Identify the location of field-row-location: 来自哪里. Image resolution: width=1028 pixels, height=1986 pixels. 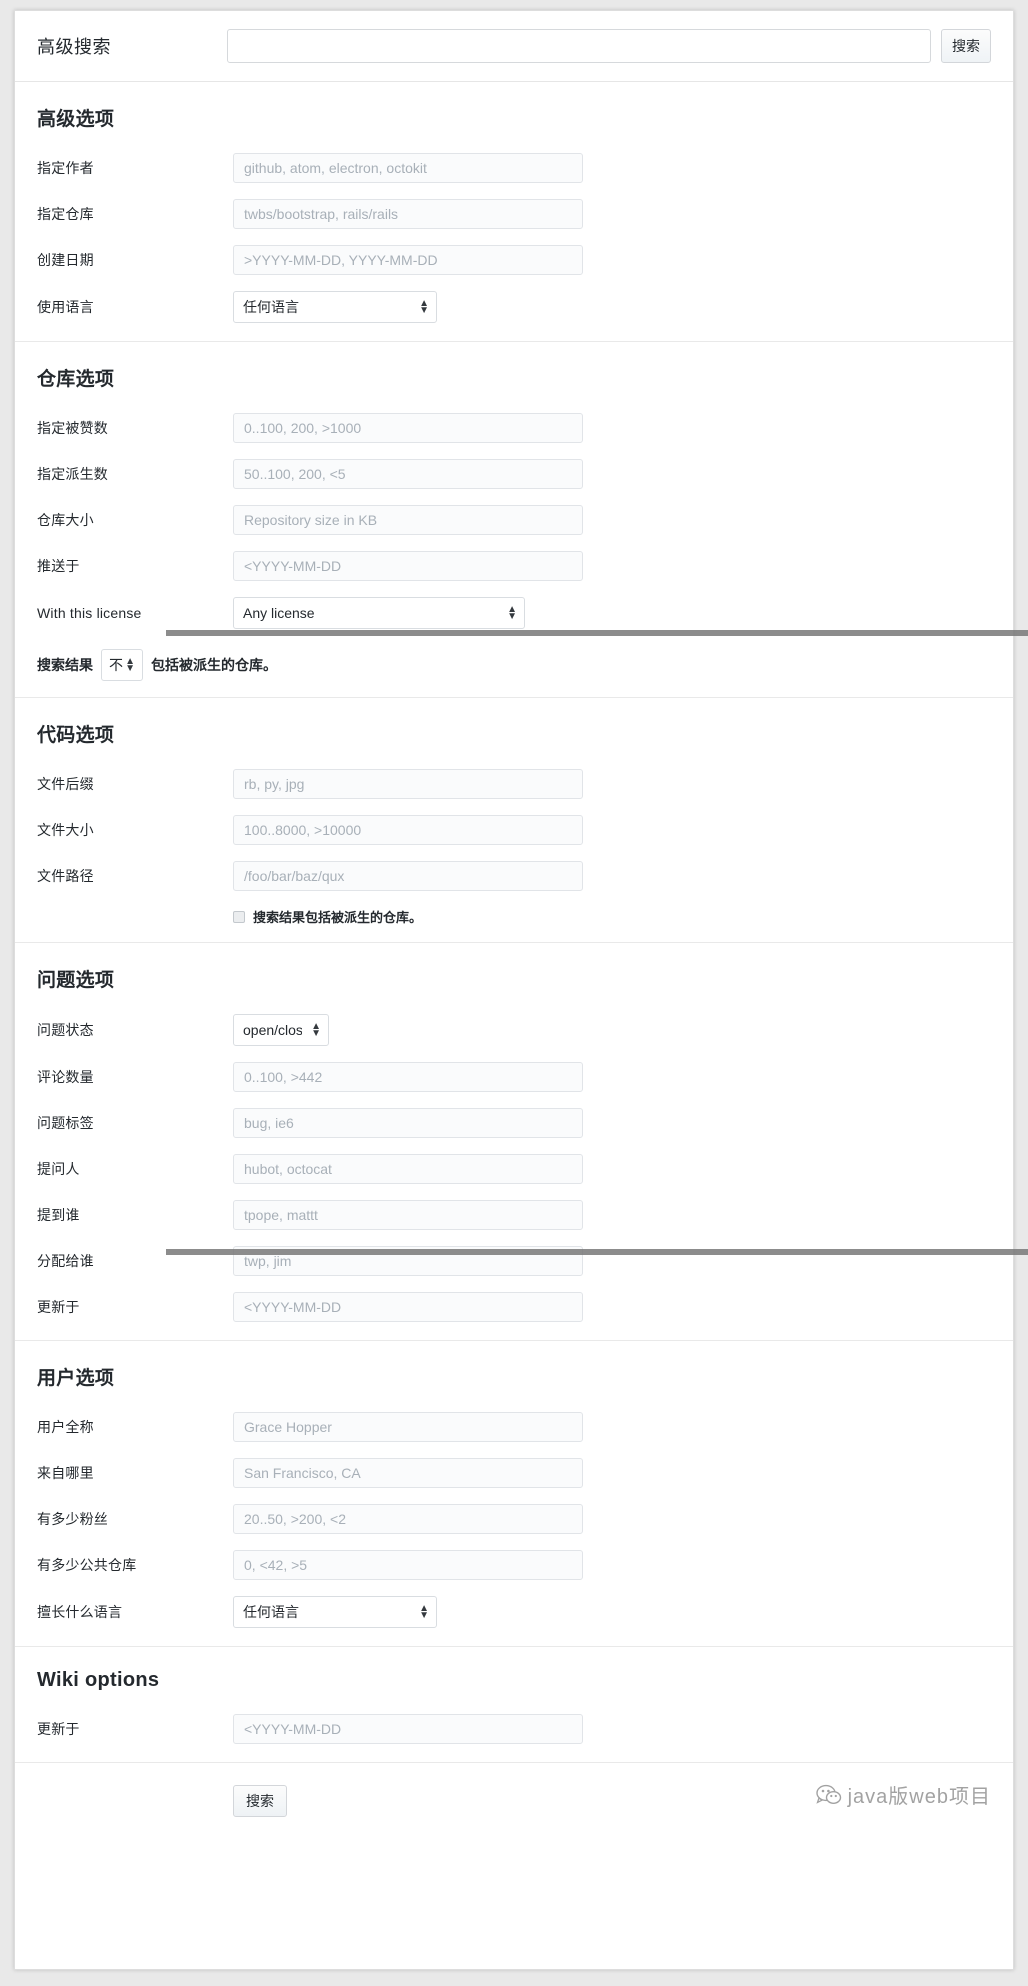
(514, 1473).